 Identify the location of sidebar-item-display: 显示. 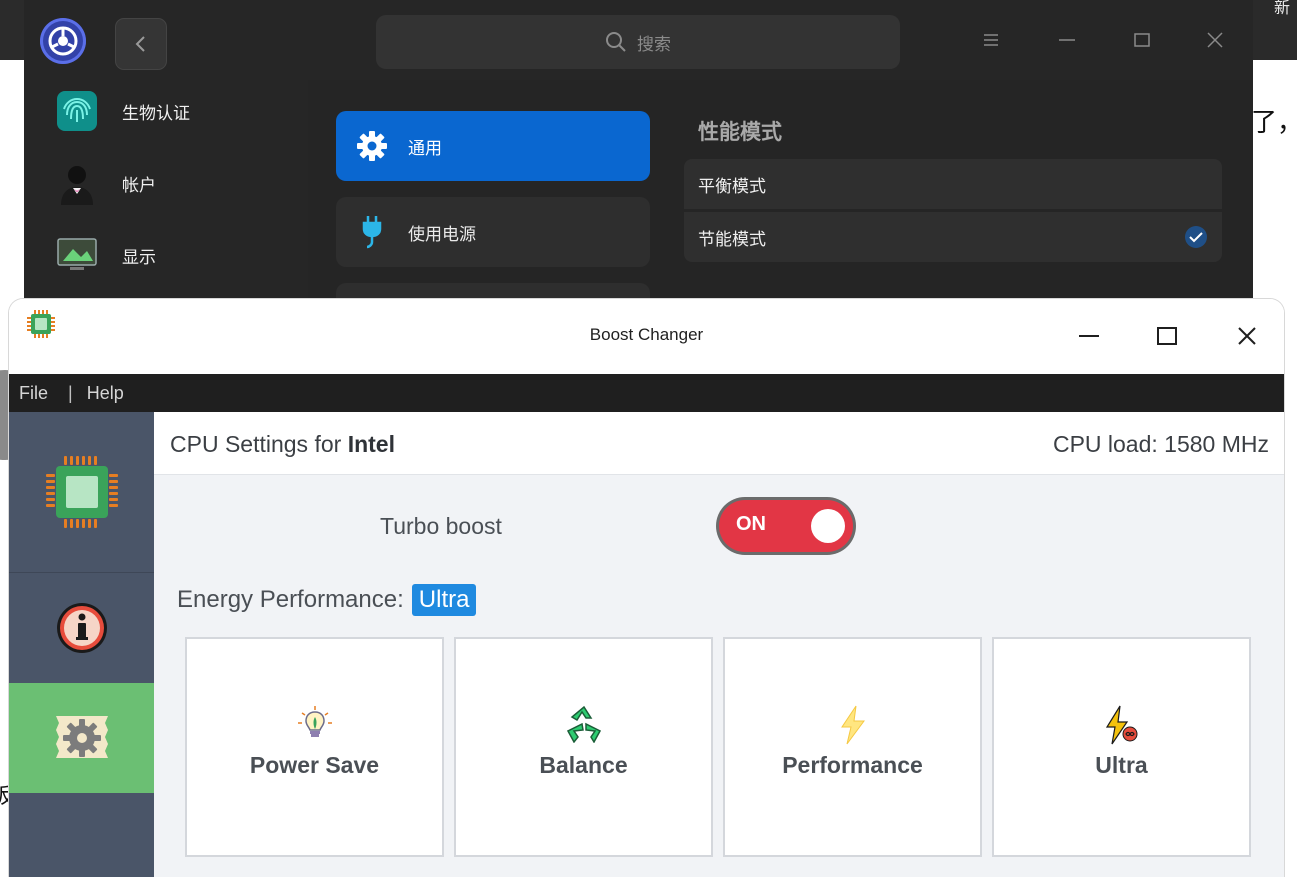
(105, 255).